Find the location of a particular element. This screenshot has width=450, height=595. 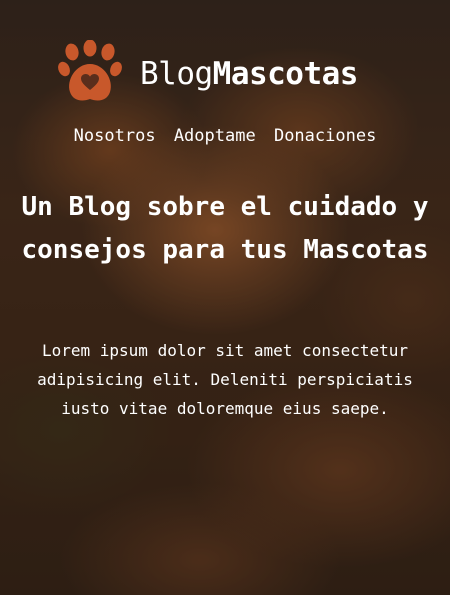

brand-name-part1: Blog is located at coordinates (176, 74).